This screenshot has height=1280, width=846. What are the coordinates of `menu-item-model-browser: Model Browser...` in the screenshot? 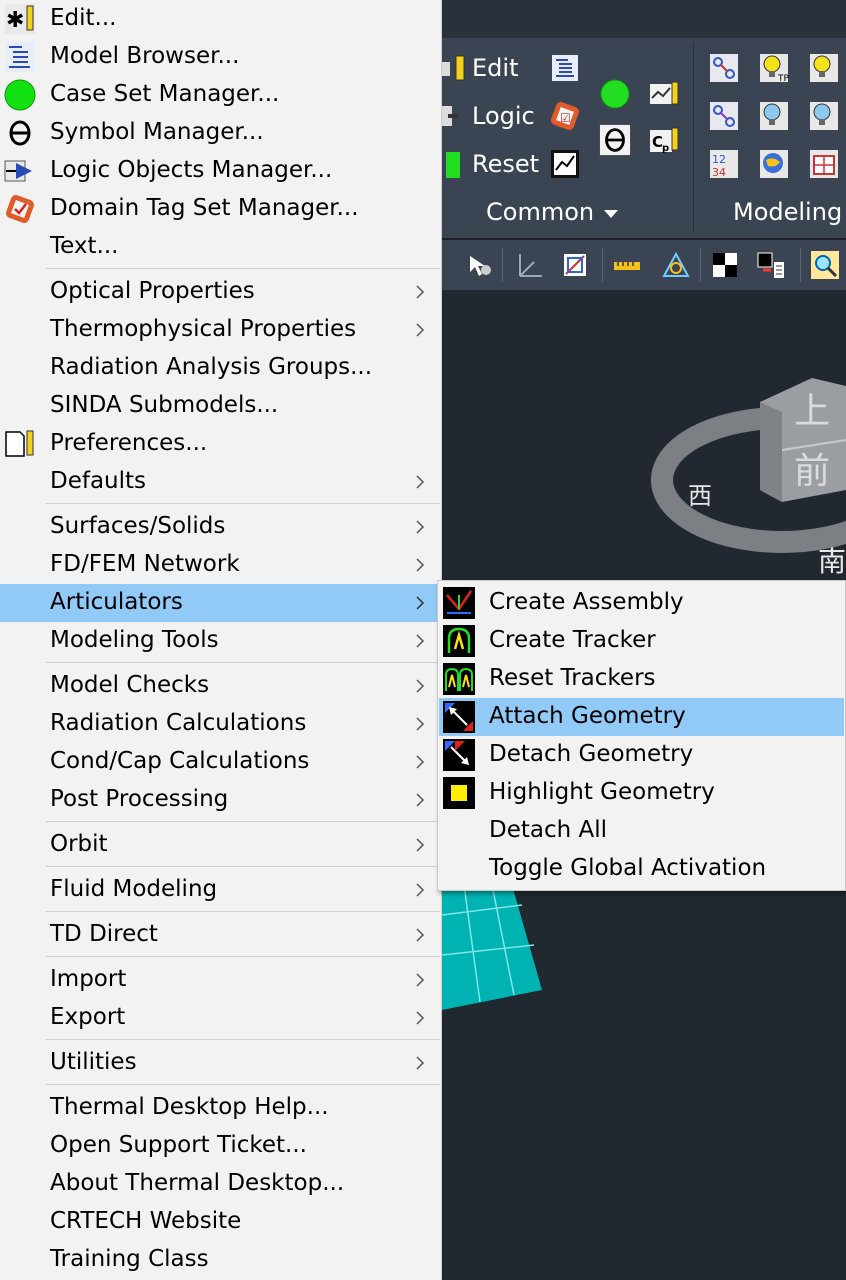 It's located at (220, 57).